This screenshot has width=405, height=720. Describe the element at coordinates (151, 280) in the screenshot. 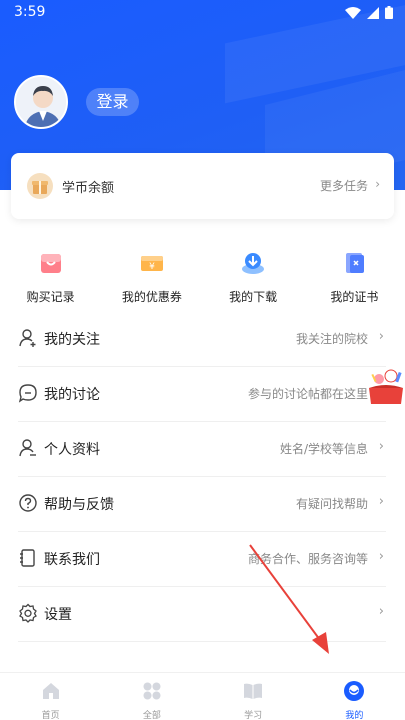

I see `quick-action-coupons: ¥ 我的优惠券` at that location.